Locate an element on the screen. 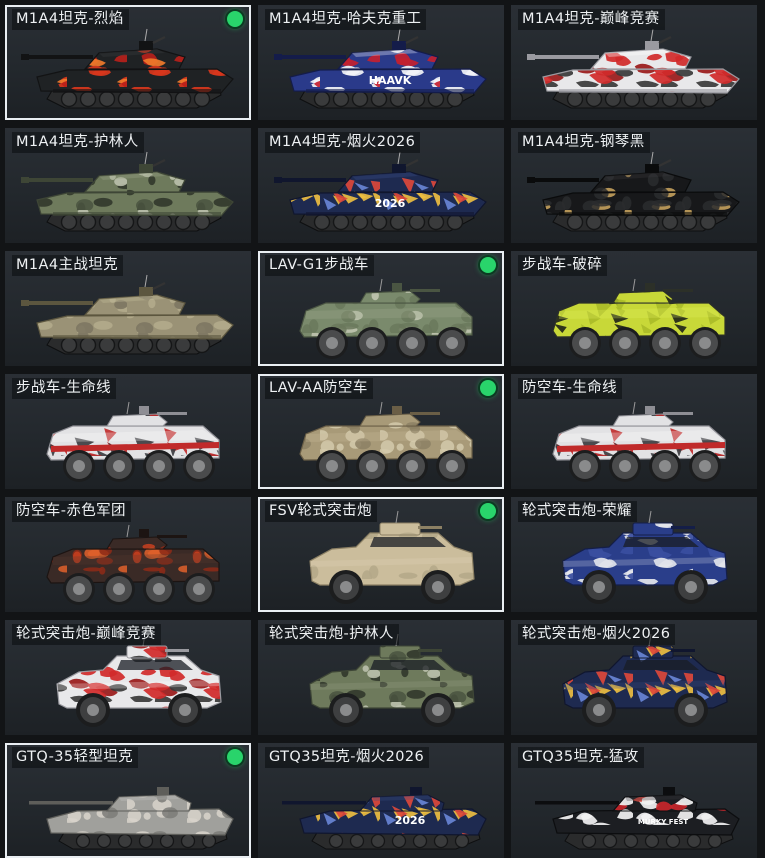 The width and height of the screenshot is (765, 858). skin-name-label: M1A4坦克-巅峰竞赛 is located at coordinates (591, 19).